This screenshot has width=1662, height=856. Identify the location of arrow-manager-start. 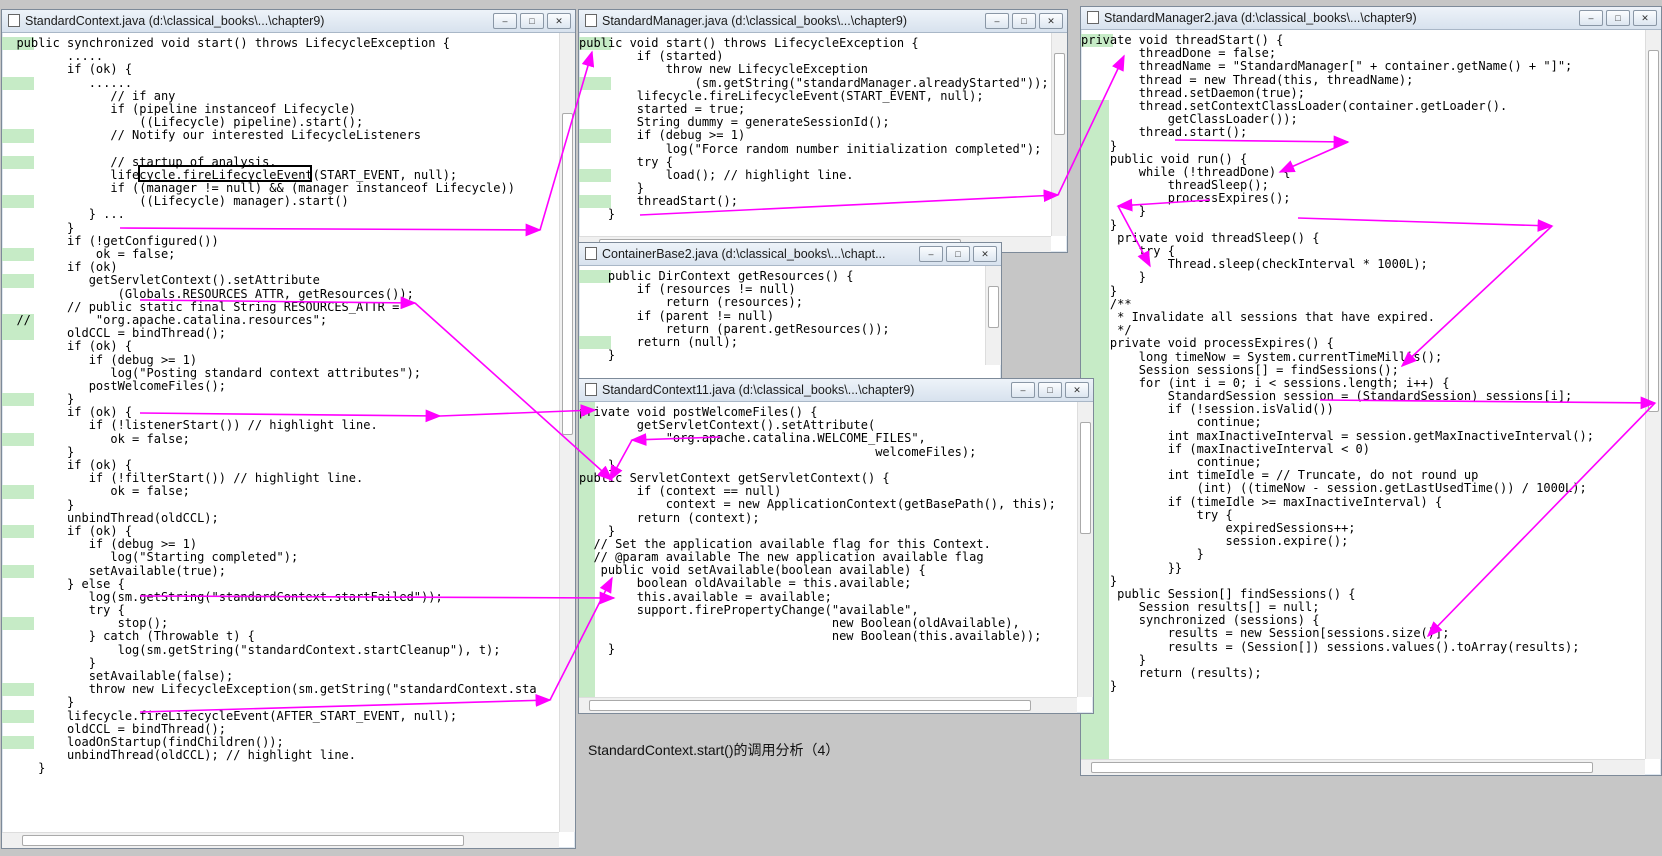
(330, 230).